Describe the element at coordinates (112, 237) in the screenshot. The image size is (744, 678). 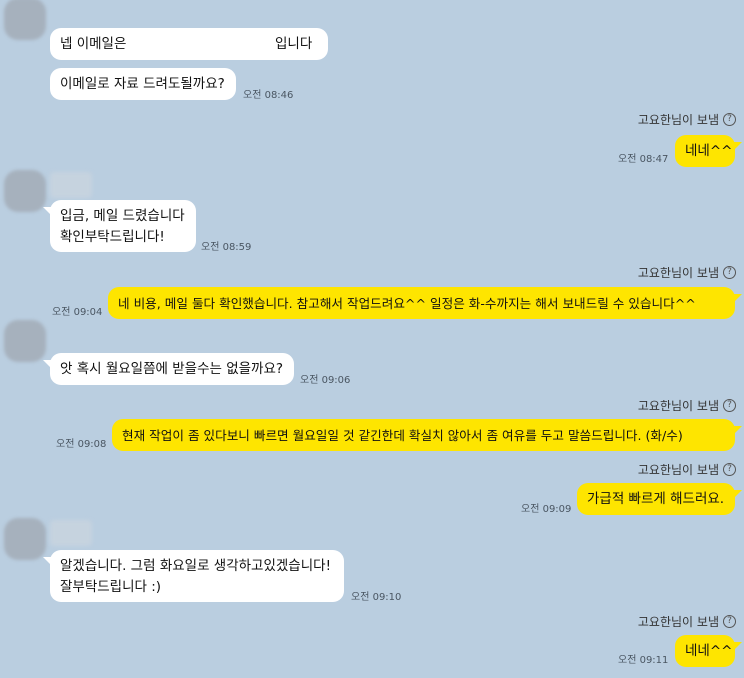
I see `message-text: 확인부탁드립니다!` at that location.